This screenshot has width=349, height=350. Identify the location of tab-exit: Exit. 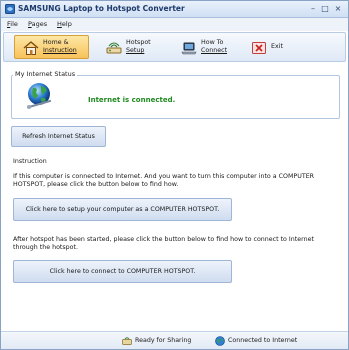
(276, 47).